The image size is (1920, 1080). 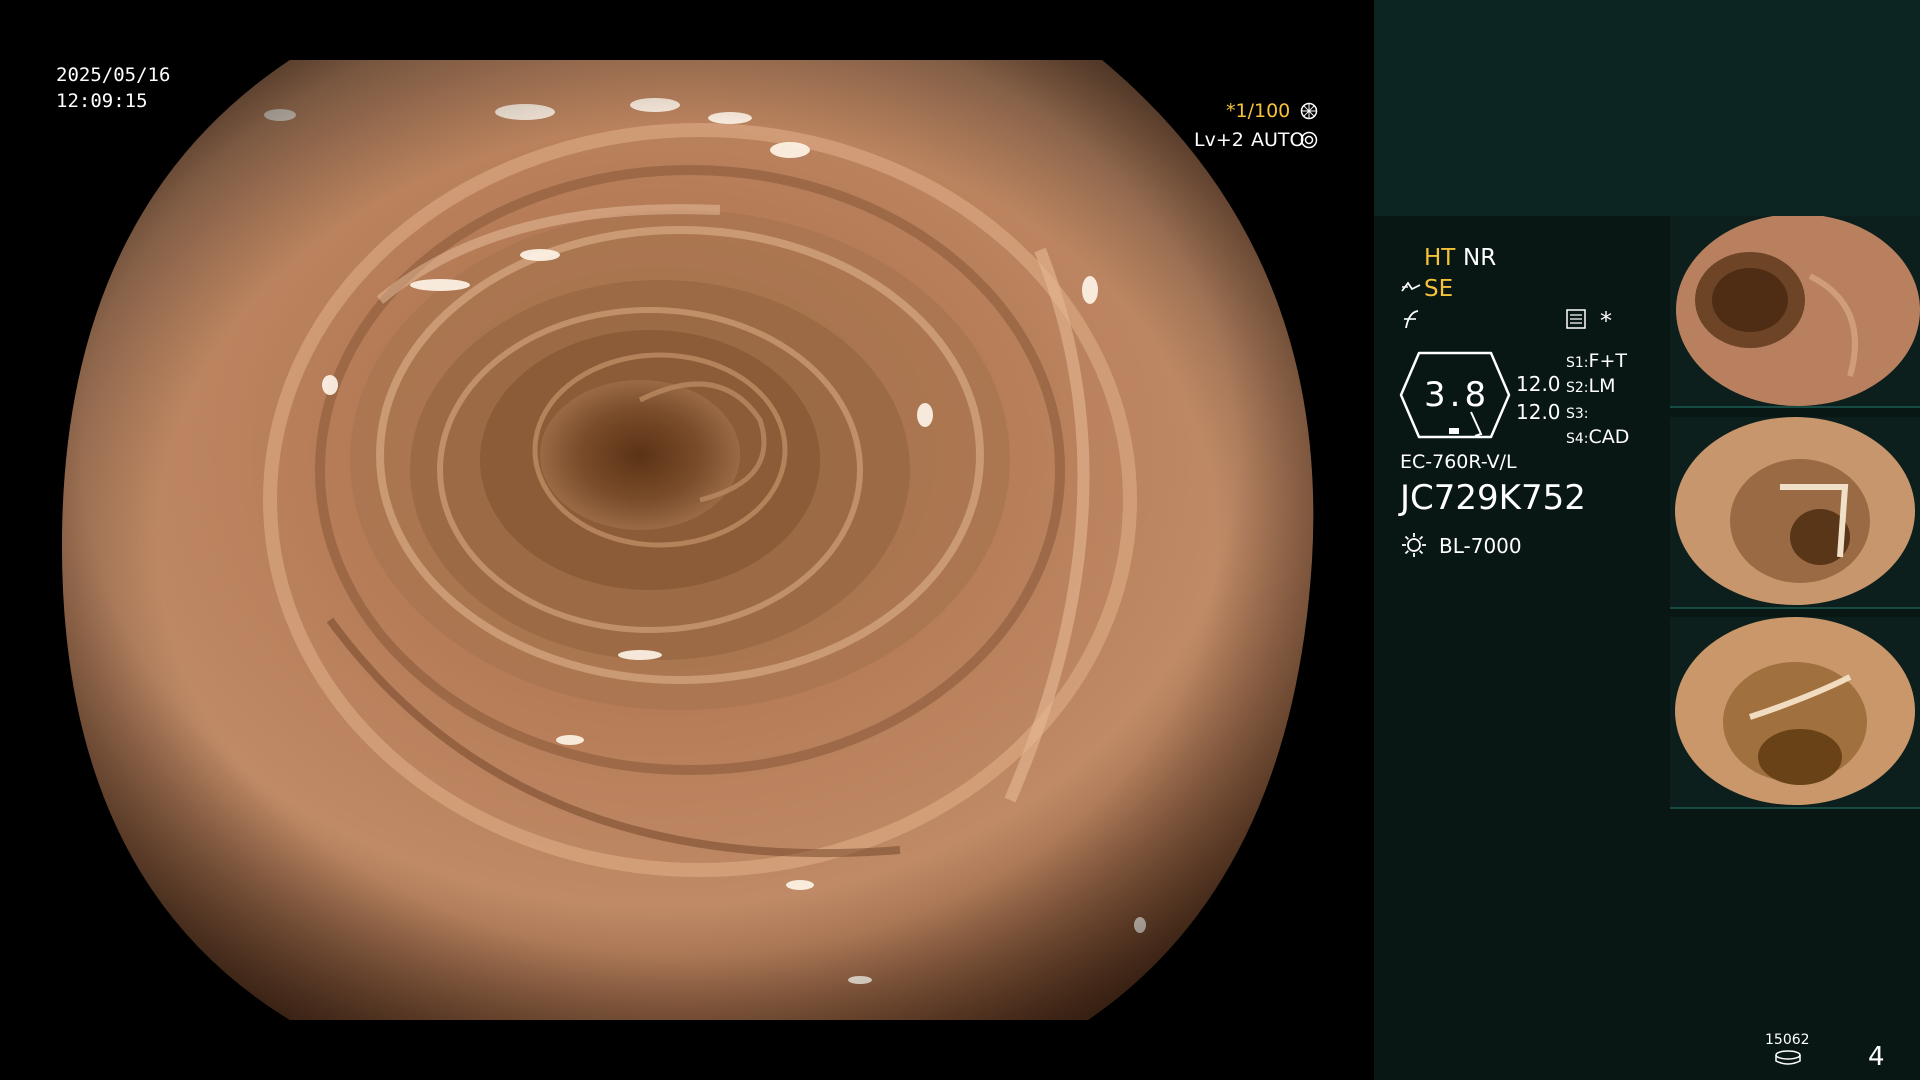 I want to click on dial-value: 3.8, so click(x=1457, y=395).